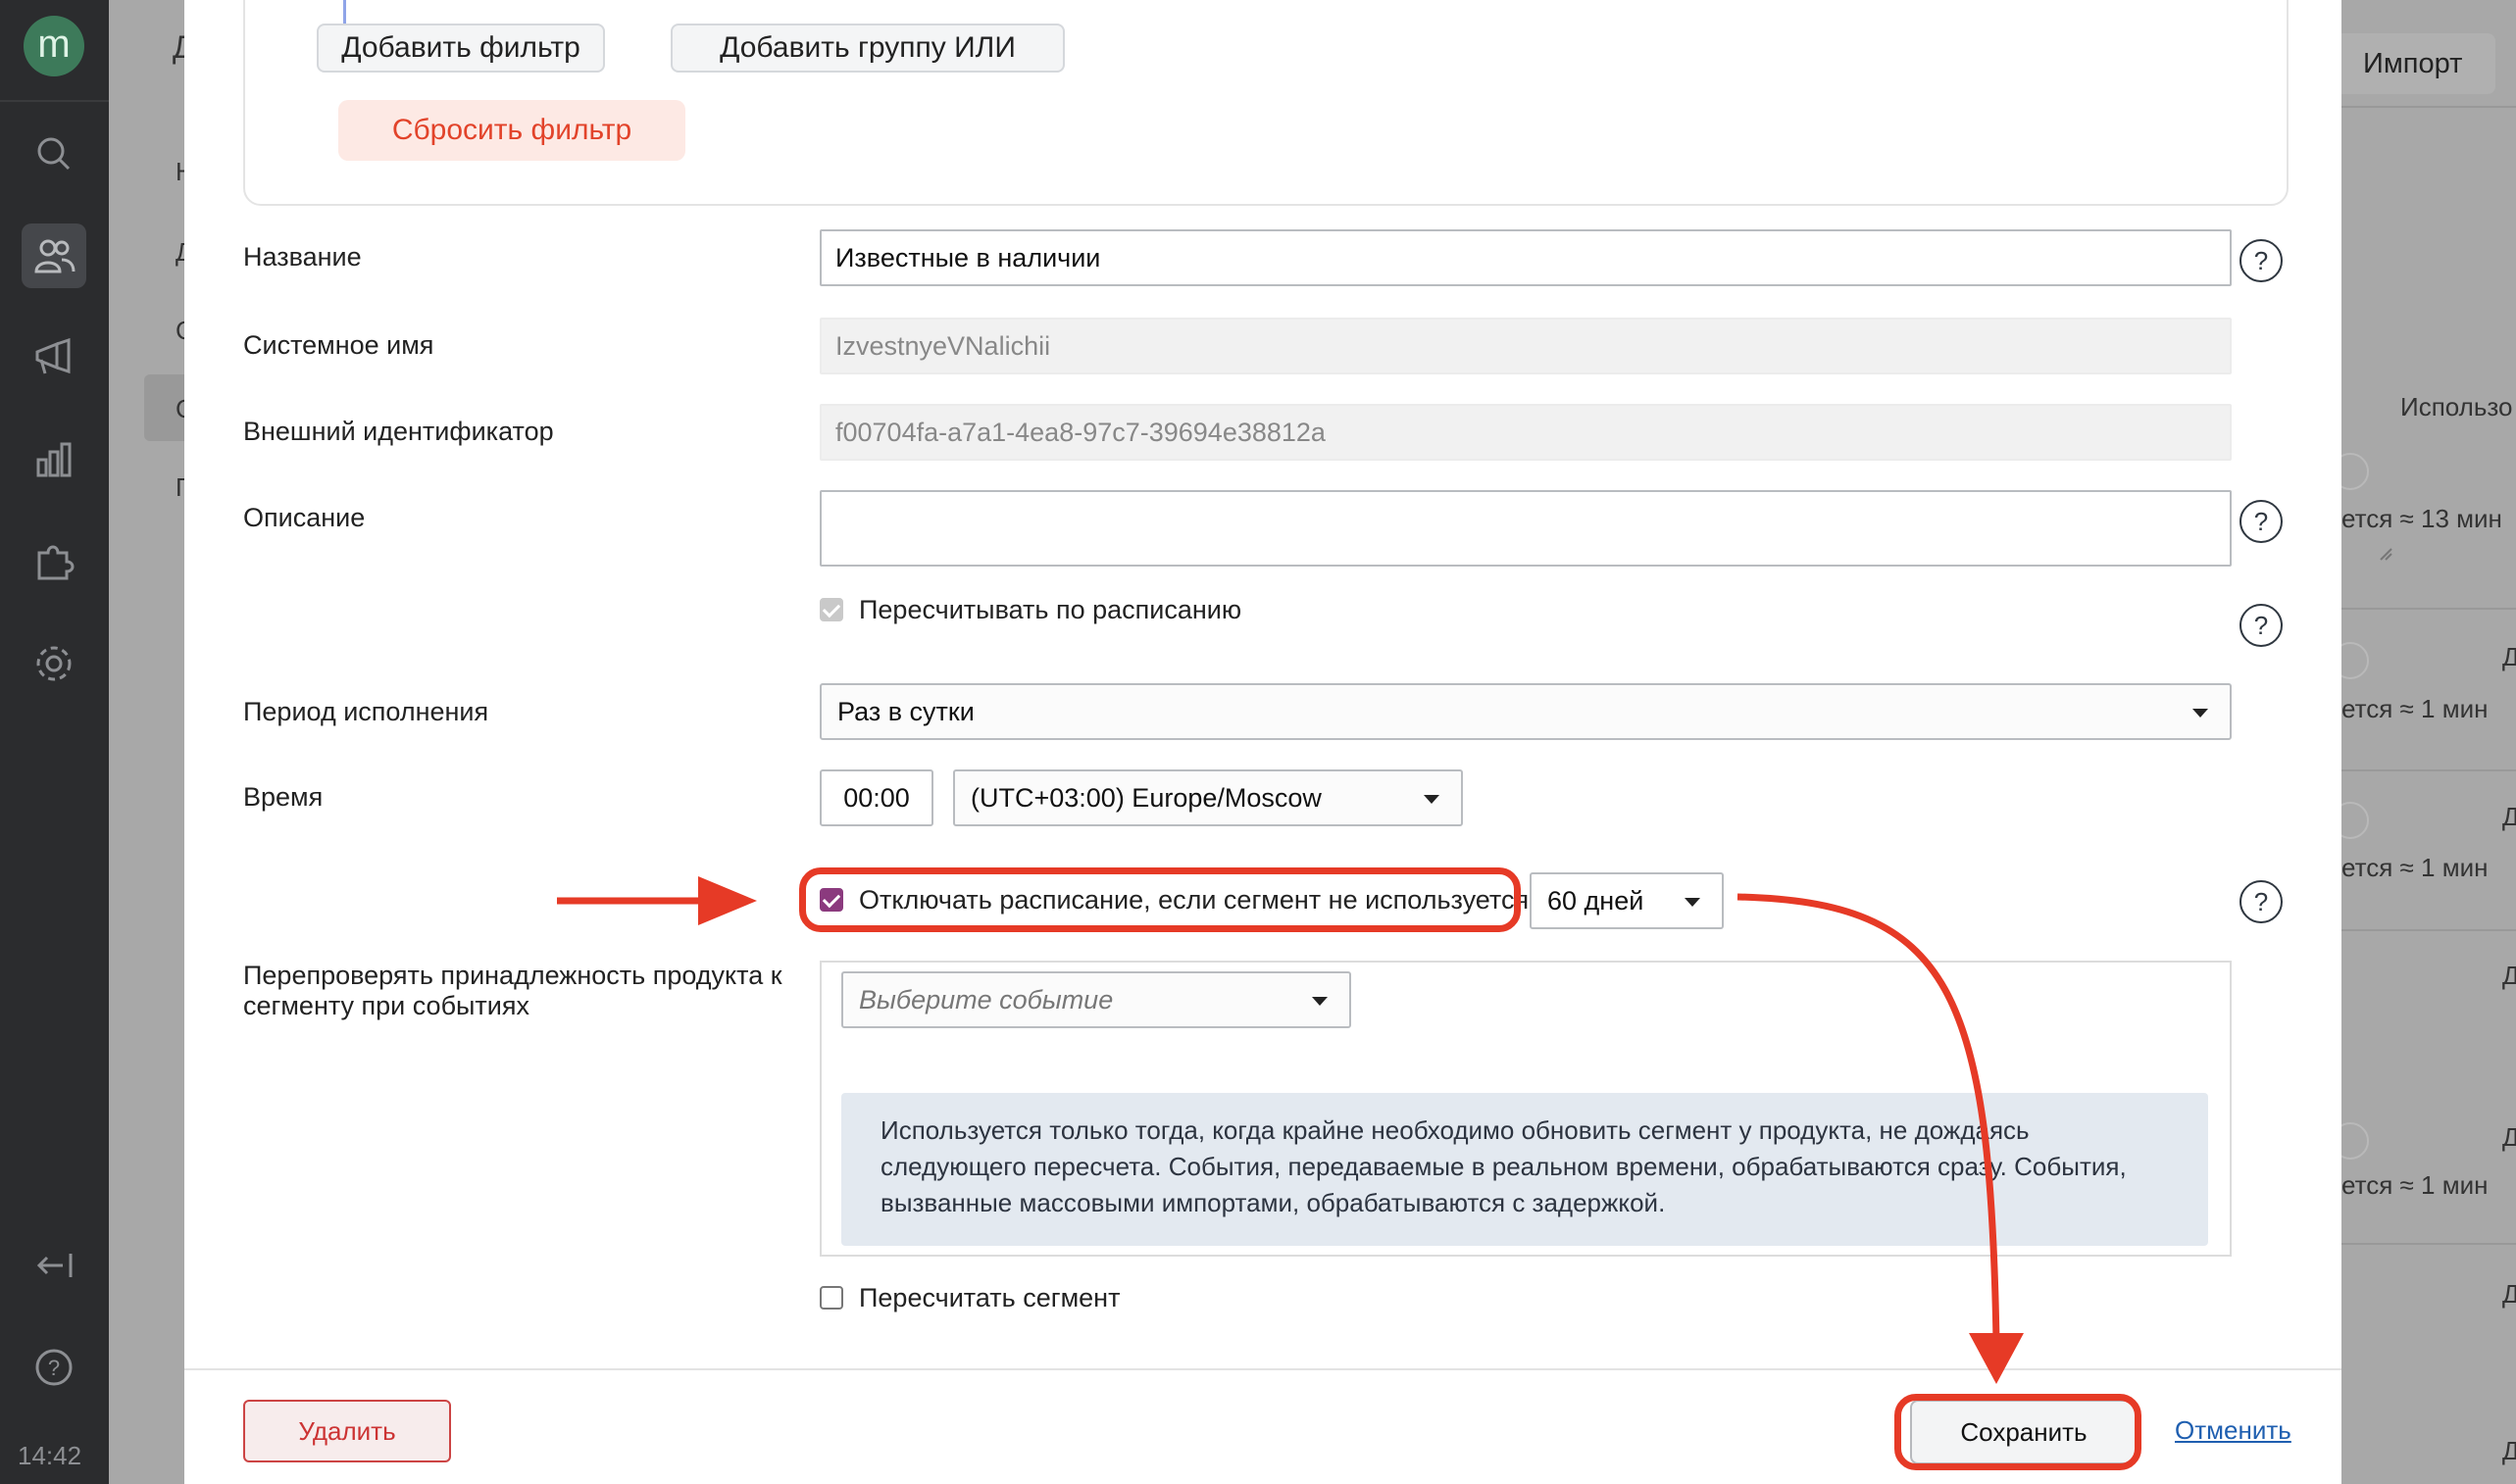 The image size is (2516, 1484). I want to click on arrow-to-save-button, so click(1880, 1138).